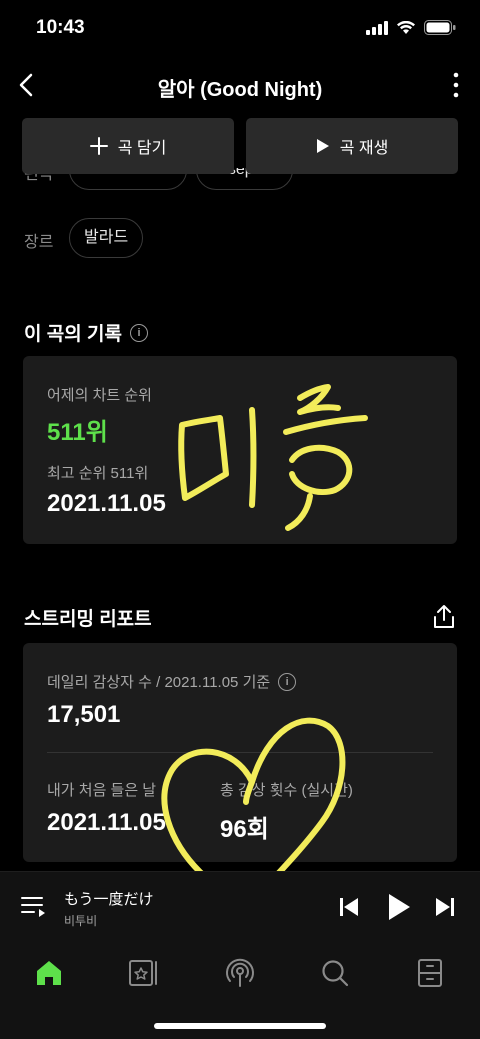  What do you see at coordinates (240, 1026) in the screenshot?
I see `home-indicator` at bounding box center [240, 1026].